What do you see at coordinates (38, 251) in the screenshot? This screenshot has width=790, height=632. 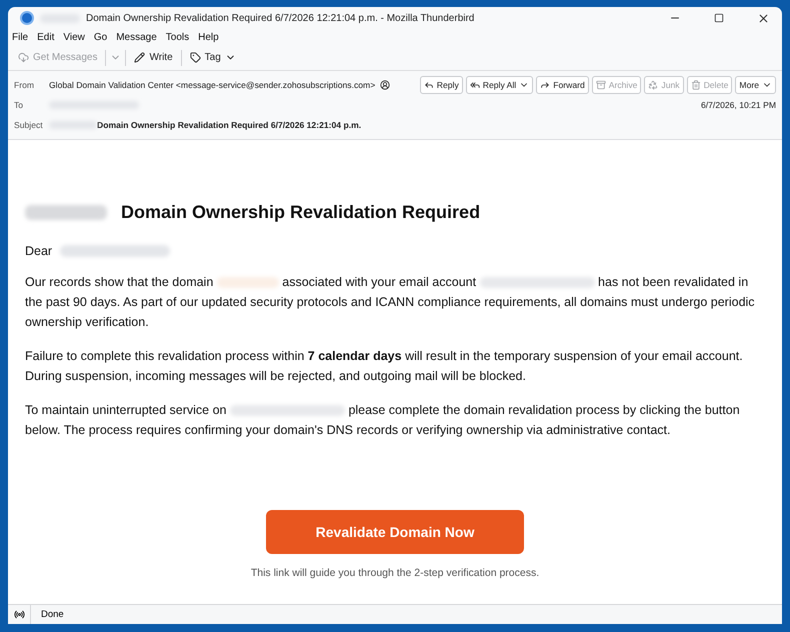 I see `greeting-text: Dear` at bounding box center [38, 251].